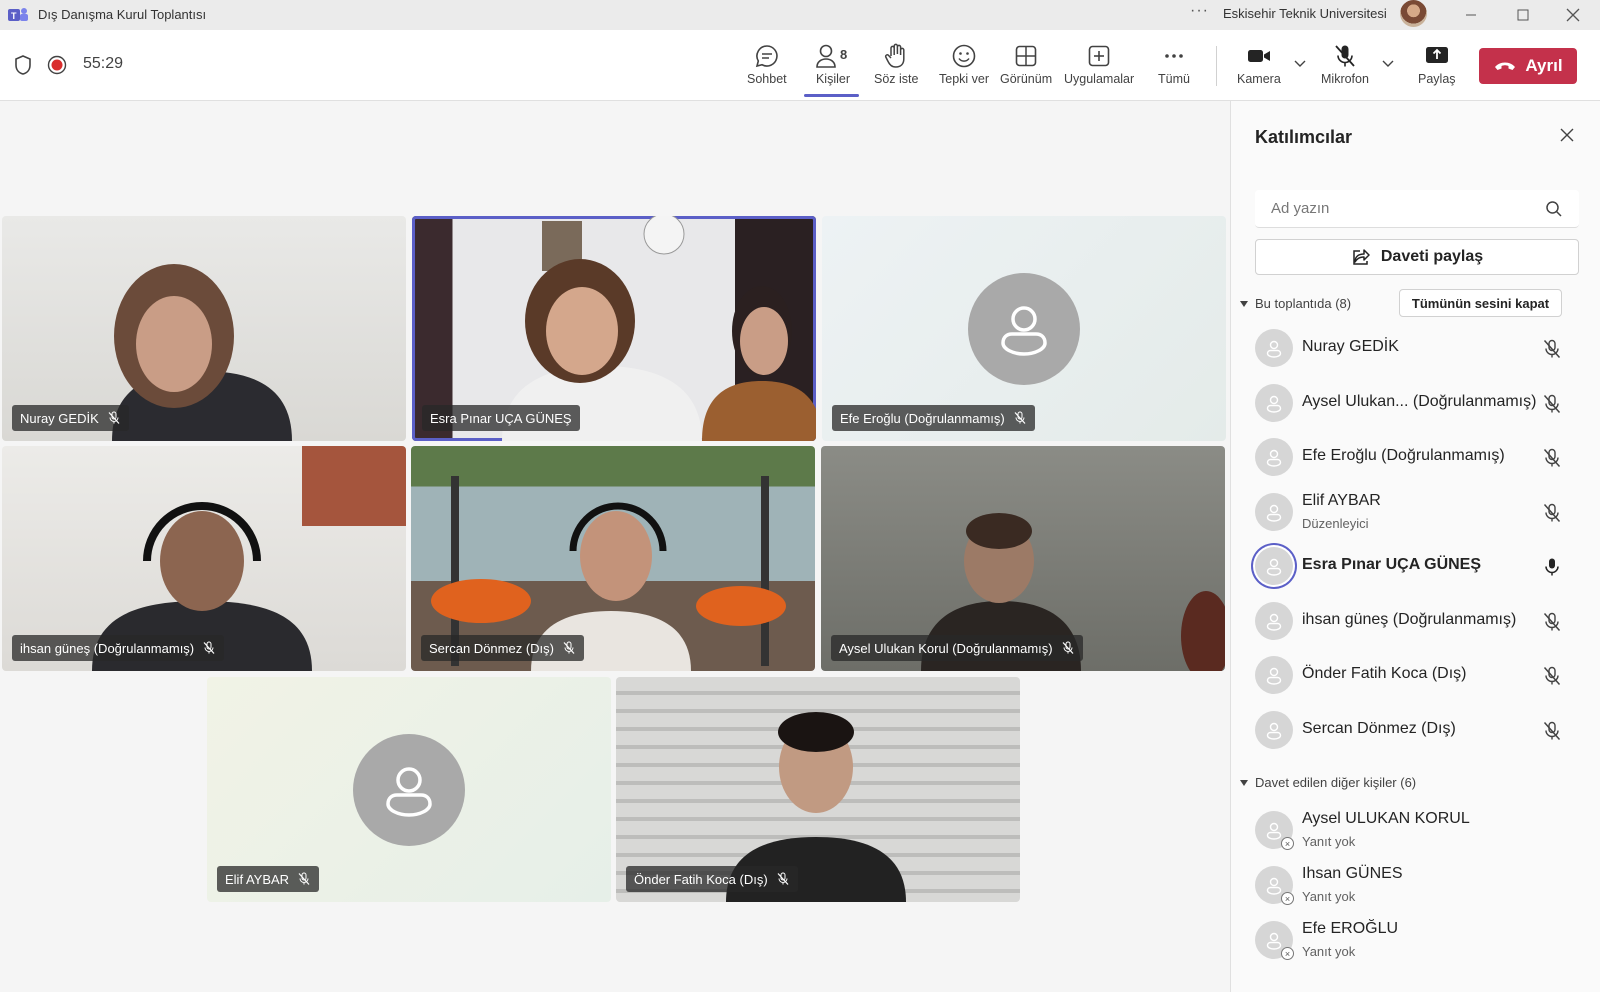  What do you see at coordinates (1026, 64) in the screenshot?
I see `view-button: Görünüm` at bounding box center [1026, 64].